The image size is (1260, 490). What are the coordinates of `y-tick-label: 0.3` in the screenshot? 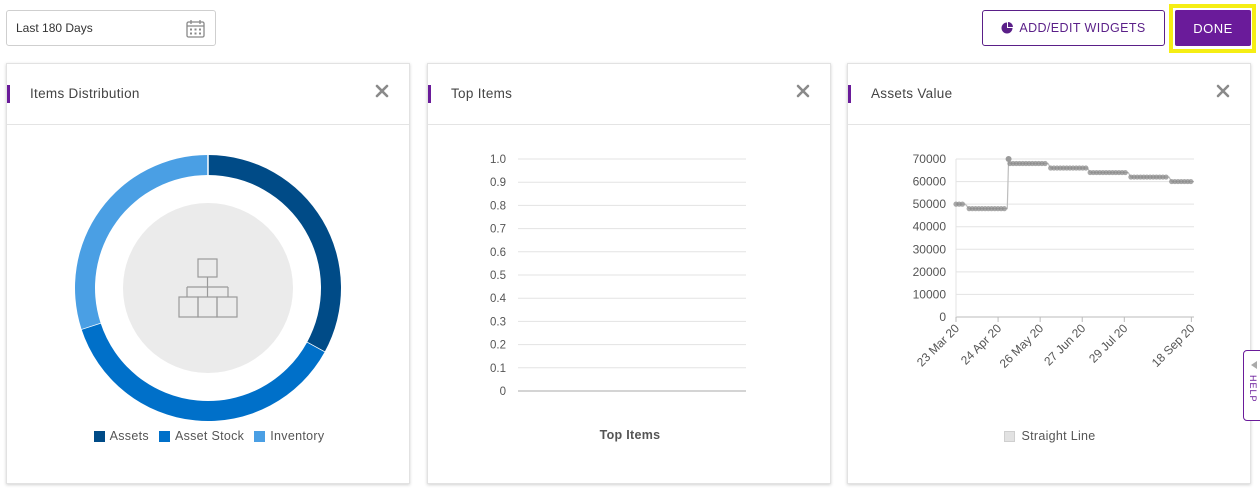 It's located at (498, 322).